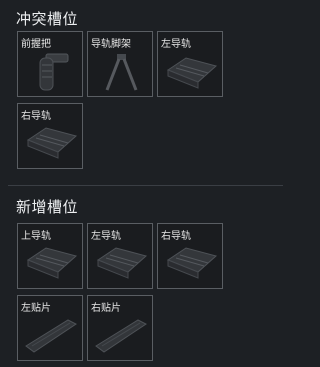 The image size is (320, 367). What do you see at coordinates (121, 72) in the screenshot?
I see `bipod-icon` at bounding box center [121, 72].